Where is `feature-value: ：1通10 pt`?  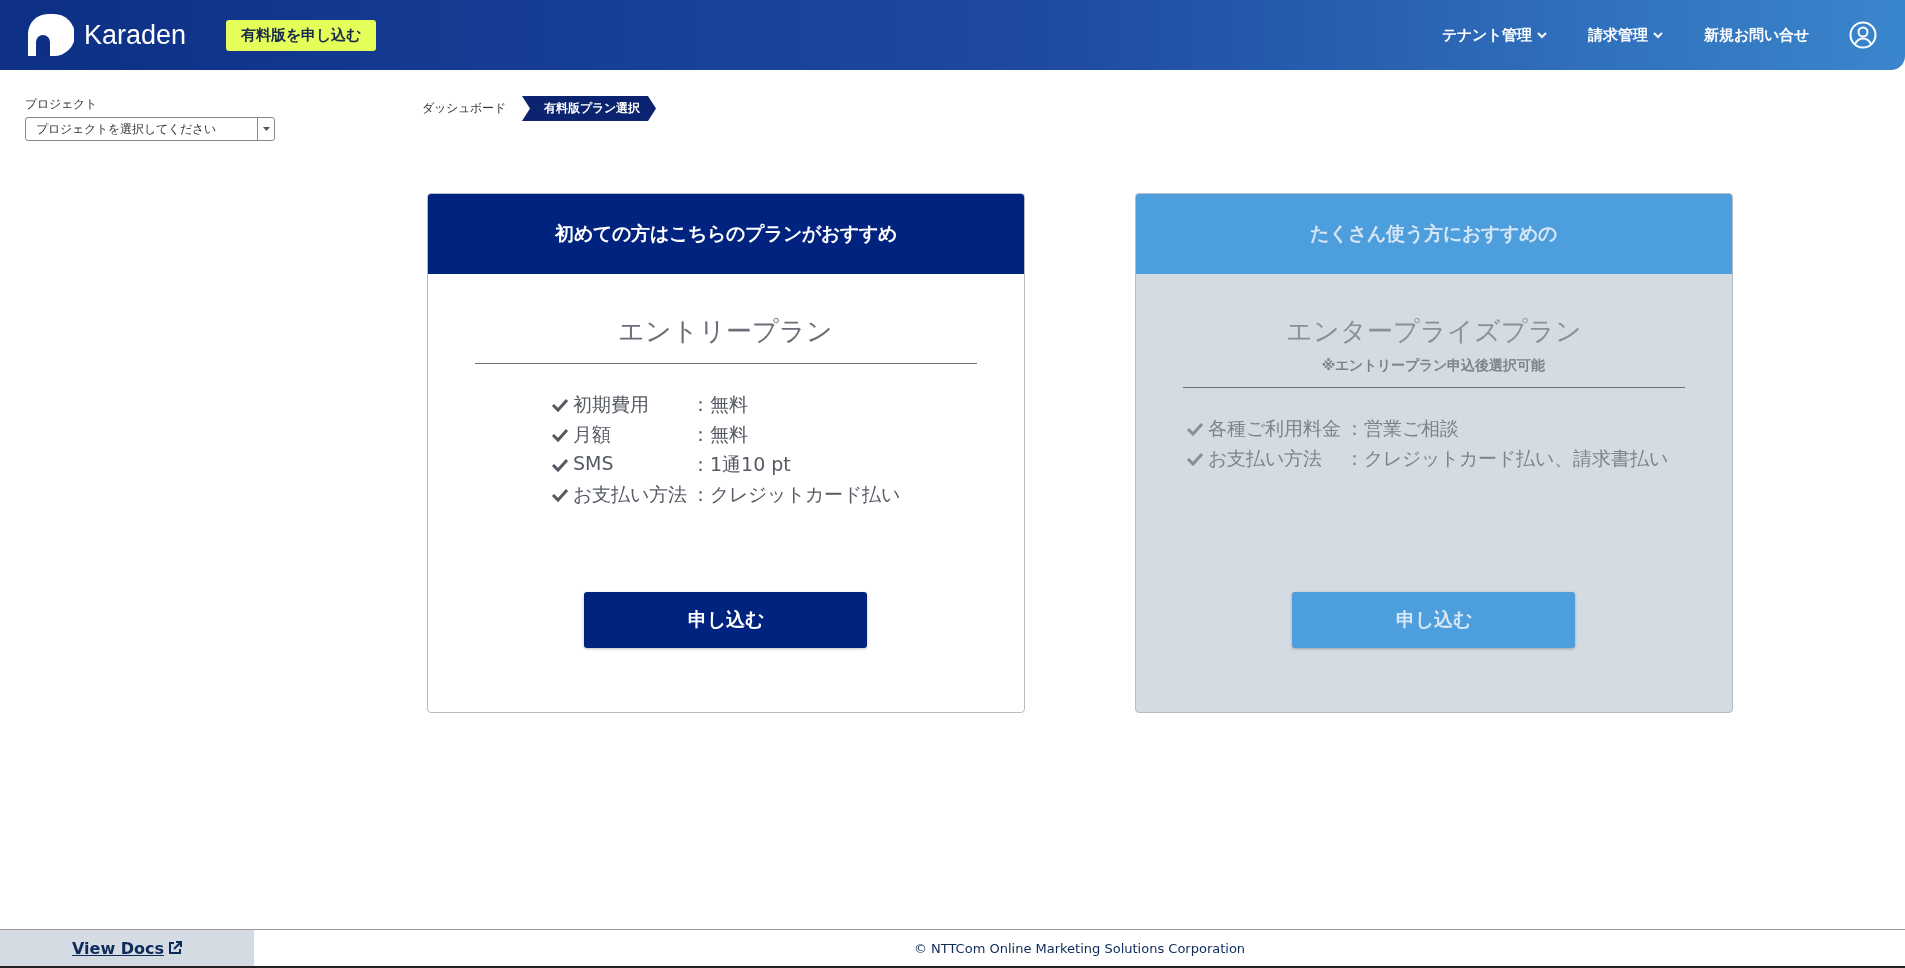
feature-value: ：1通10 pt is located at coordinates (741, 464).